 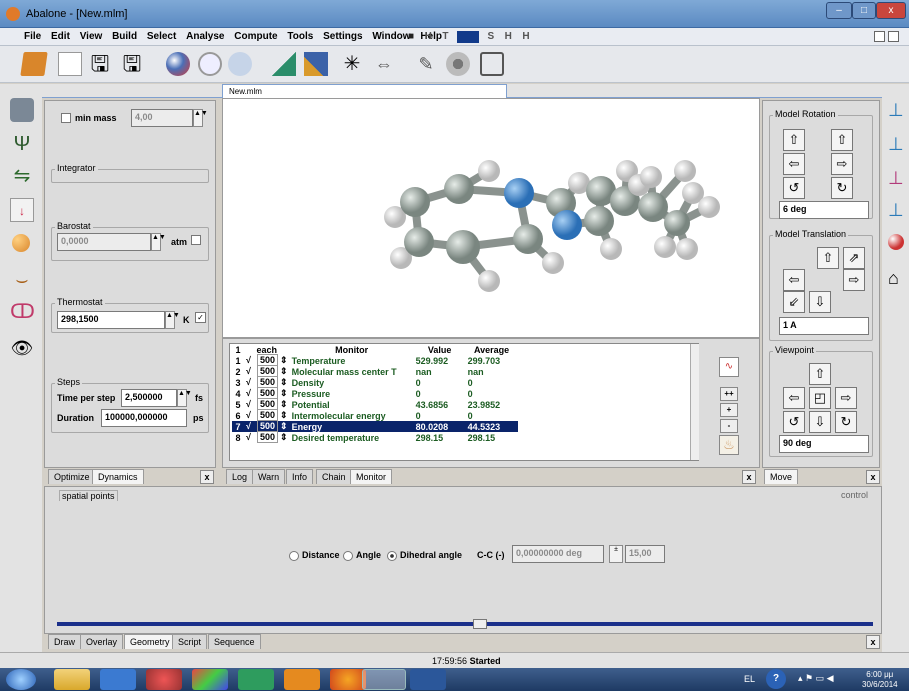 I want to click on nitrogen-atom, so click(x=519, y=193).